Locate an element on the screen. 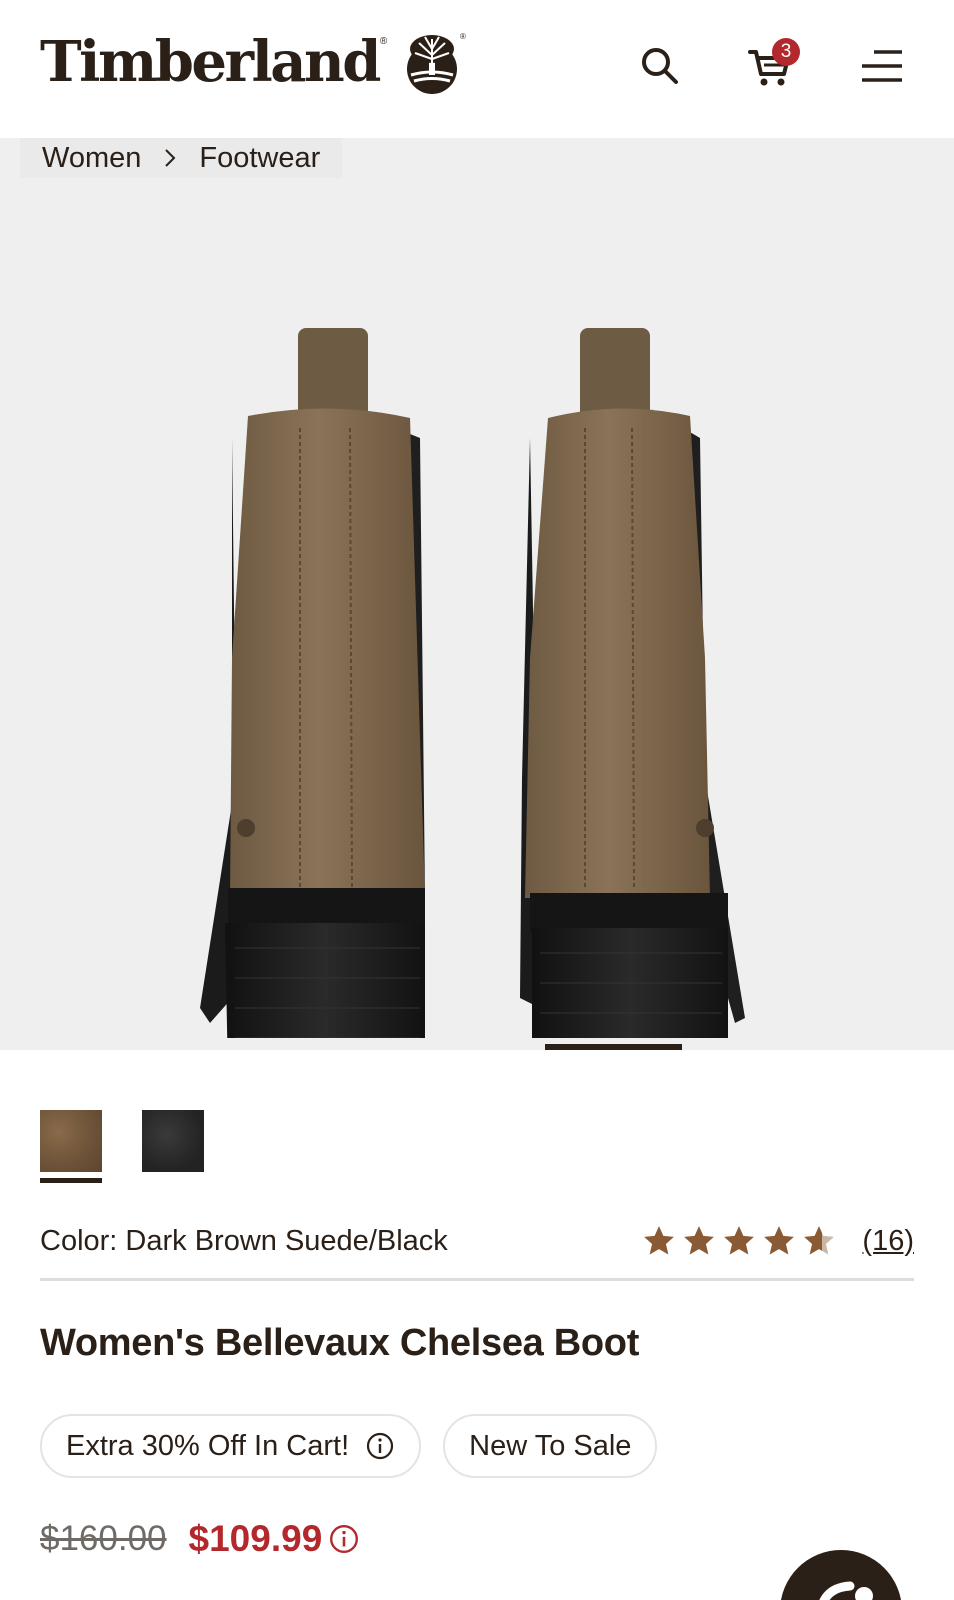 Image resolution: width=954 pixels, height=1600 pixels. price-info-icon is located at coordinates (344, 1539).